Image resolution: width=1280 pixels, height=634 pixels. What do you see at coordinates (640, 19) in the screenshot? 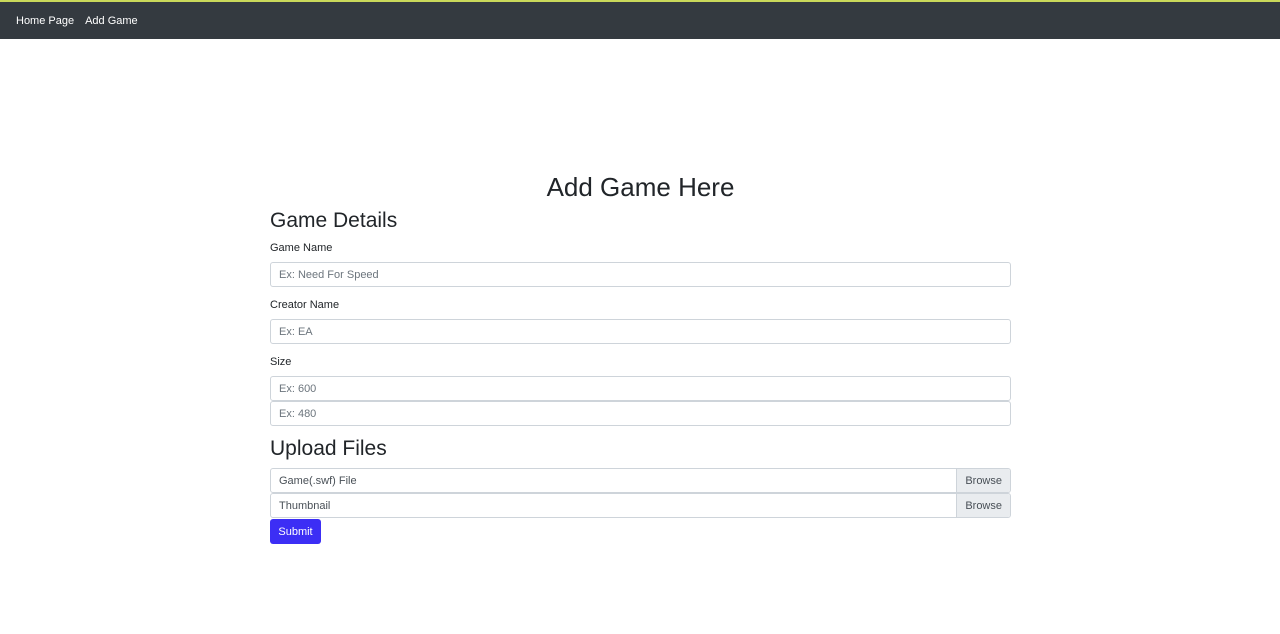
I see `top-navbar: Home Page Add Game` at bounding box center [640, 19].